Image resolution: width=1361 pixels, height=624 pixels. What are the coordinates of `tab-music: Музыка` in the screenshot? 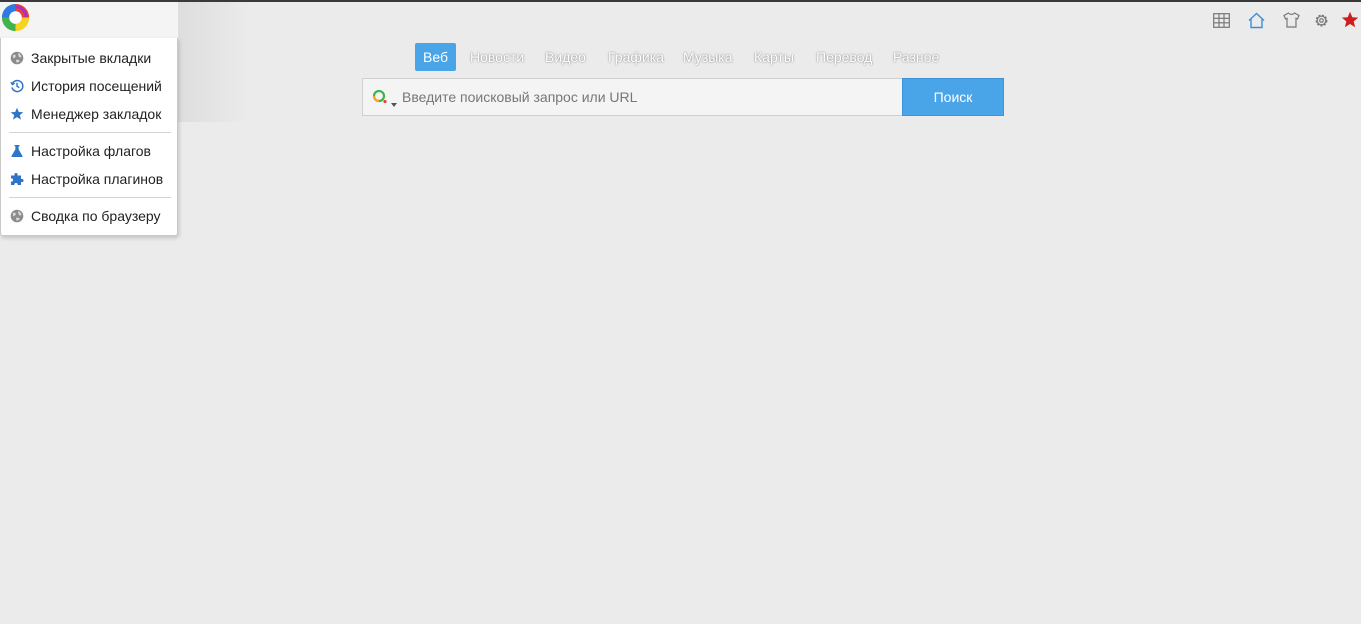 It's located at (708, 57).